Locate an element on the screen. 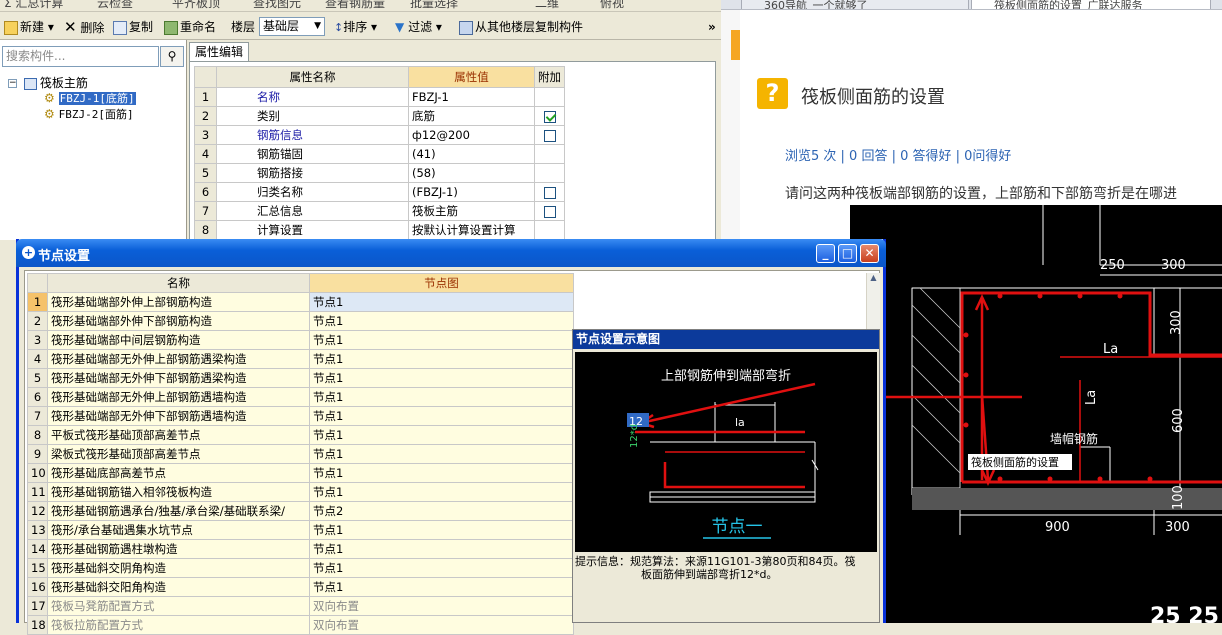 This screenshot has width=1222, height=635. property-row: 7 汇总信息 筏板主筋 is located at coordinates (379, 211).